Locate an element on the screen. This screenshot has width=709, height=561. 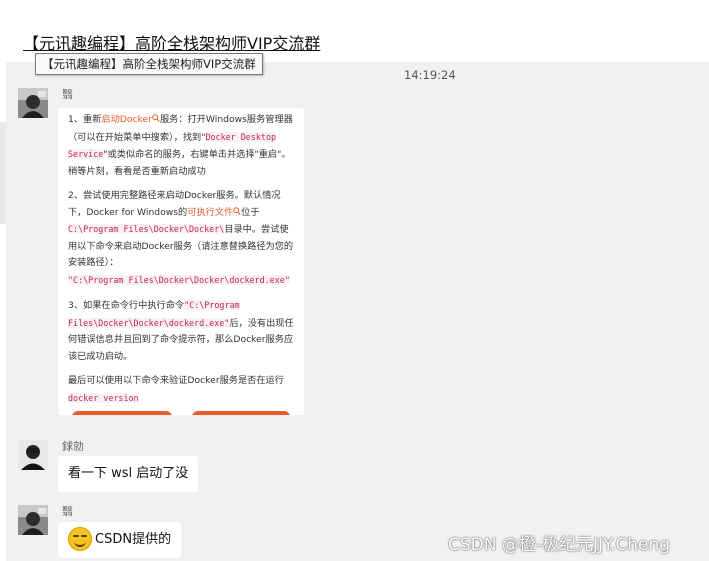
sender-name: 銶勍 is located at coordinates (73, 446).